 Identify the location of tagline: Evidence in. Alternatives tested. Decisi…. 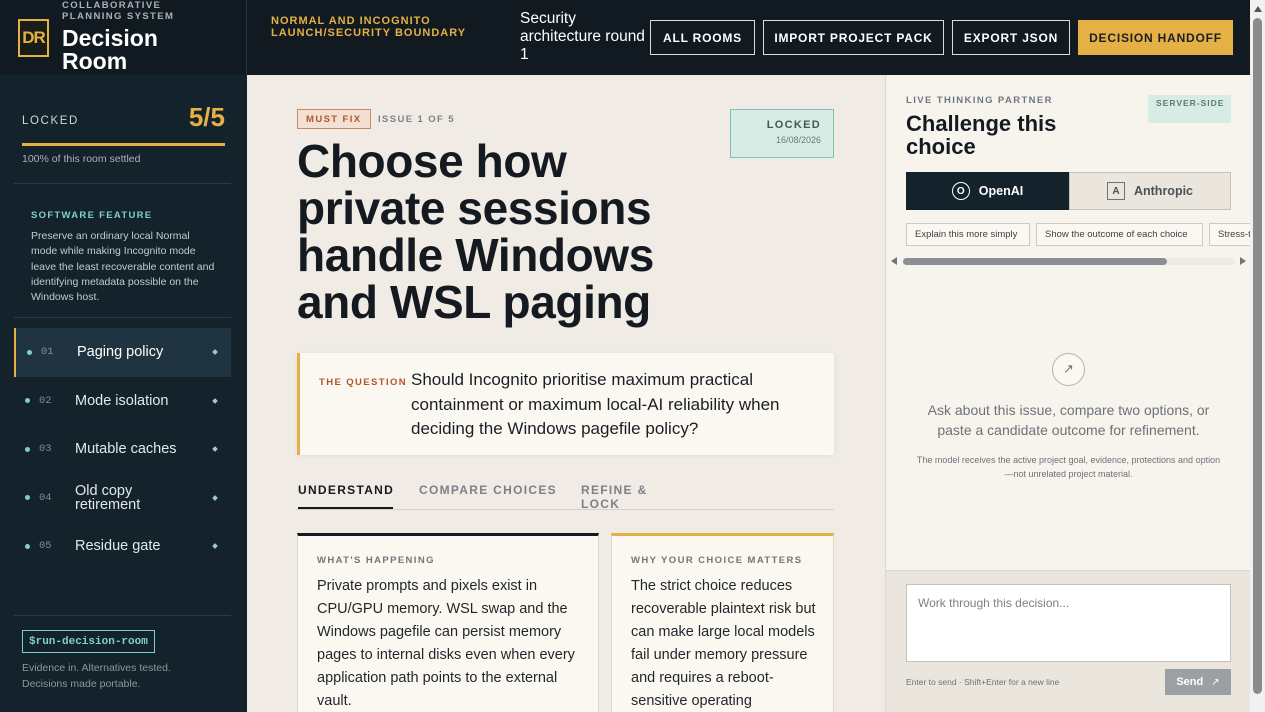
(96, 676).